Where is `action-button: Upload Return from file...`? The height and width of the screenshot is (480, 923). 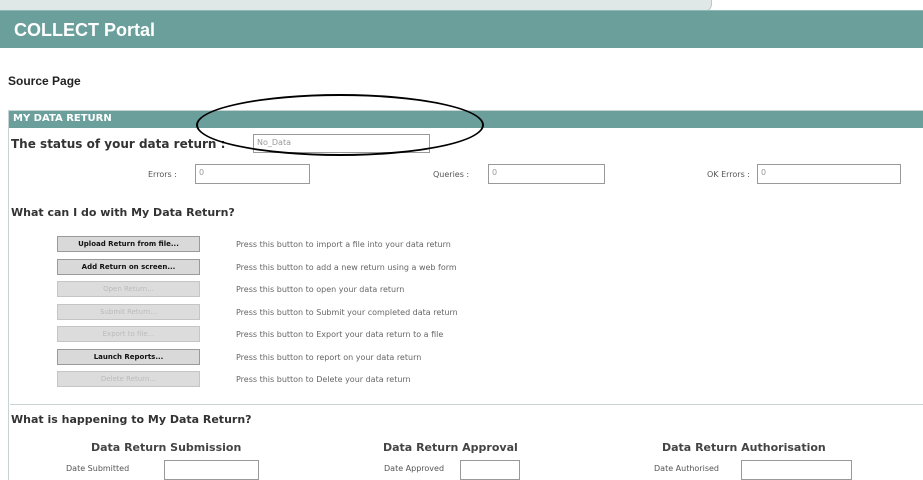 action-button: Upload Return from file... is located at coordinates (128, 244).